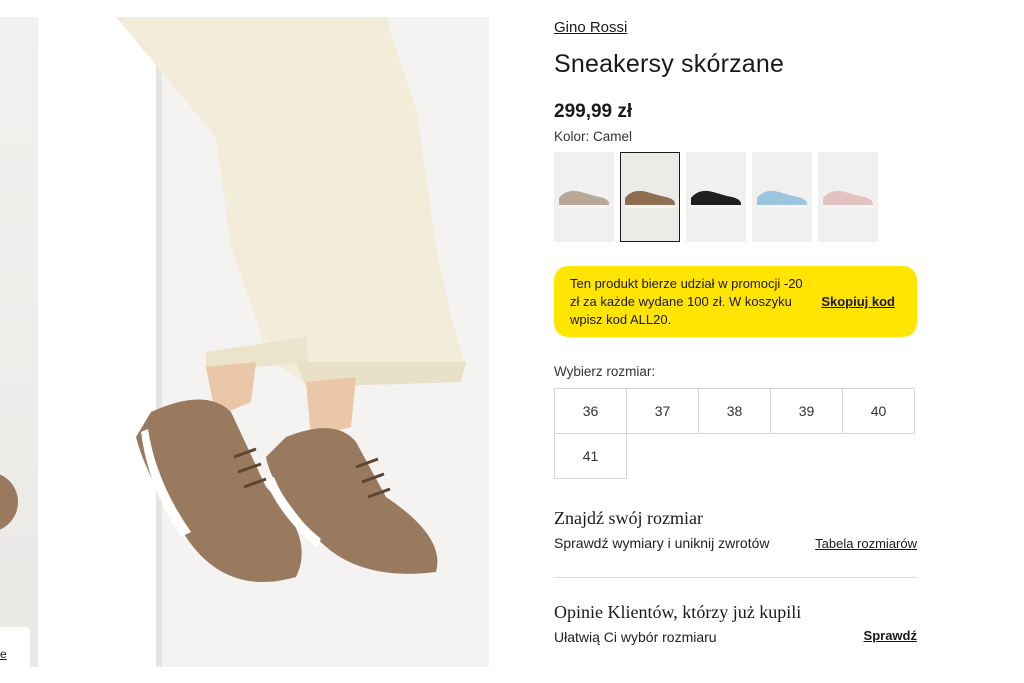  I want to click on swatch-light-blue, so click(782, 197).